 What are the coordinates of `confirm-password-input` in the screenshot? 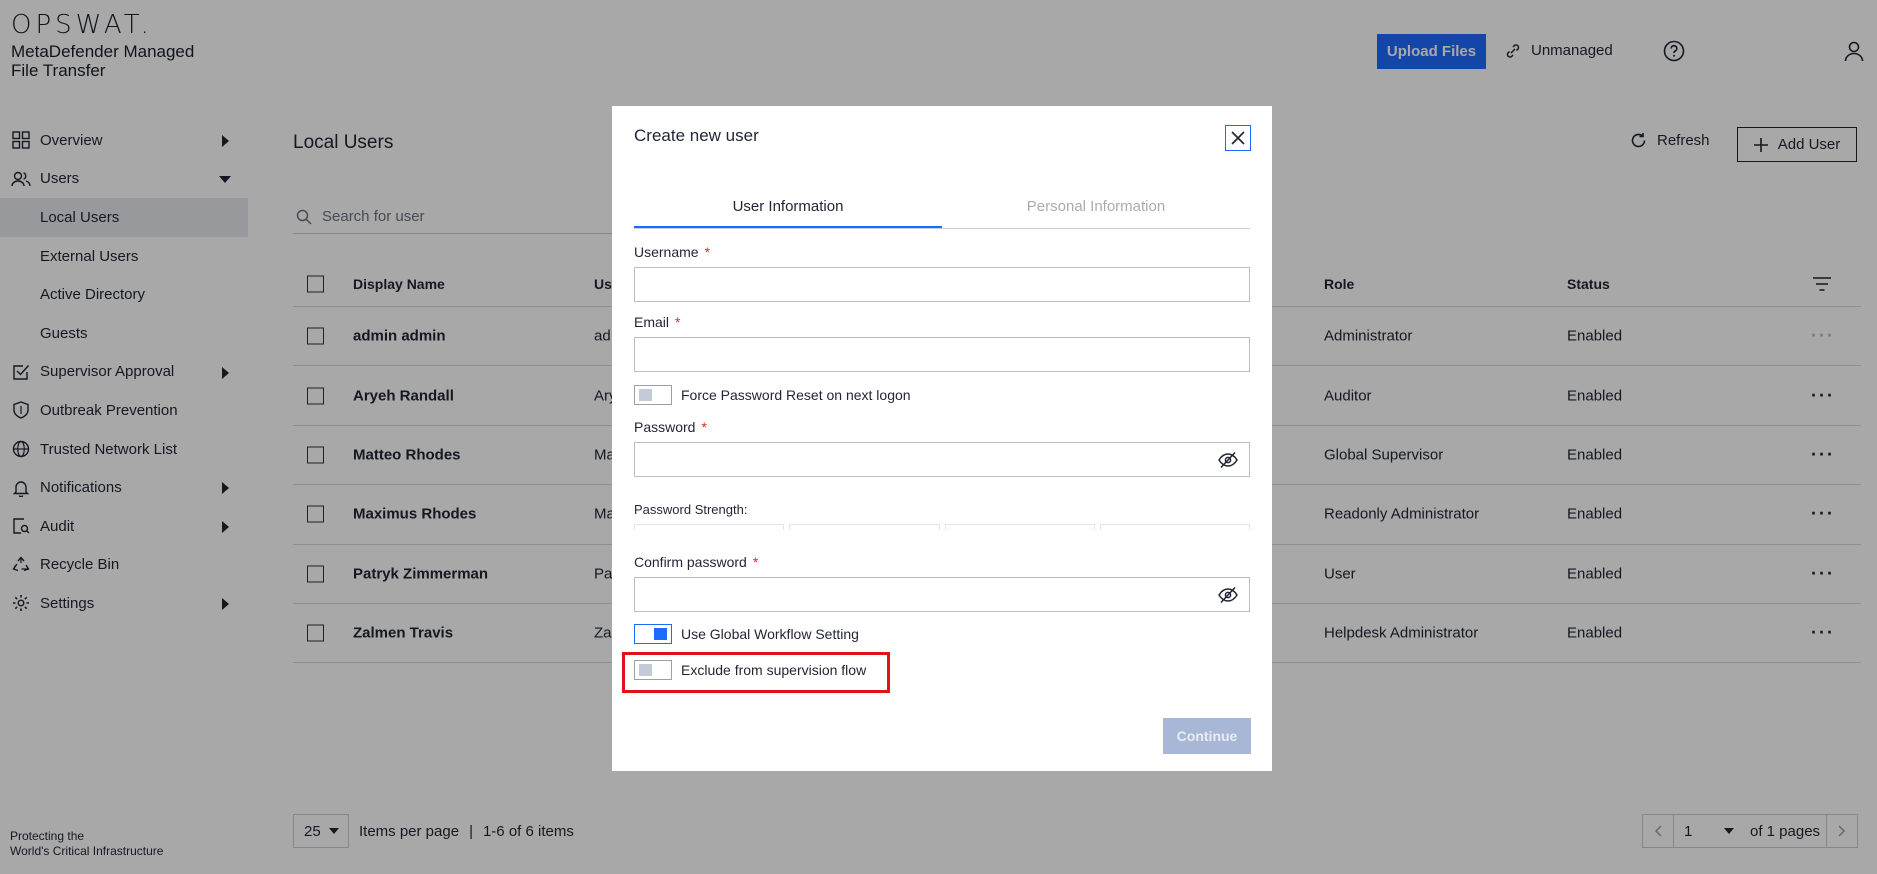 It's located at (942, 594).